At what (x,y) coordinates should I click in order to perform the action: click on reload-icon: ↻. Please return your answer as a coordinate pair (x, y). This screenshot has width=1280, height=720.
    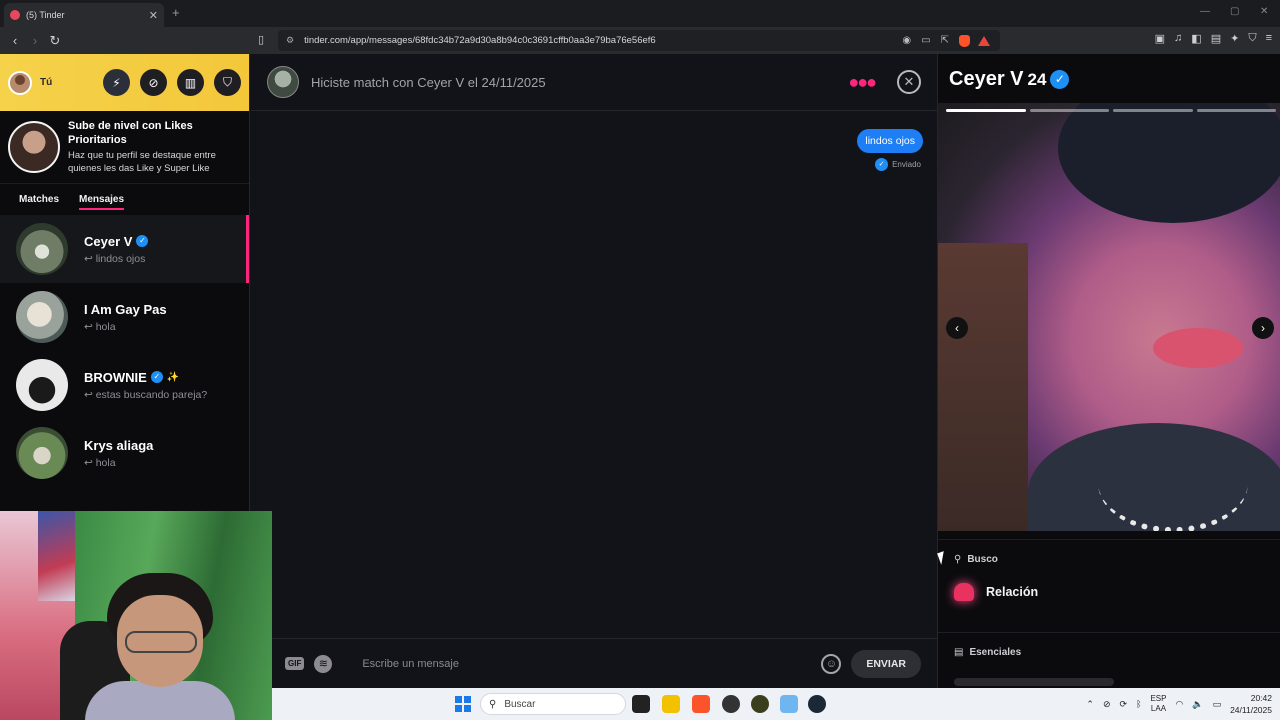
    Looking at the image, I should click on (55, 41).